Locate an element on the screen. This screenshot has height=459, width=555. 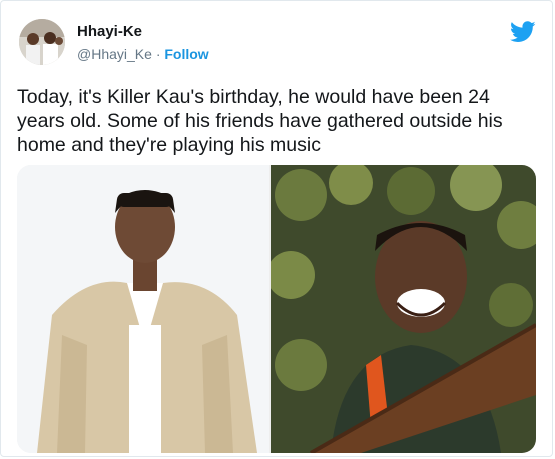
tweet-header: Hhayi-Ke @Hhayi_Ke · Follow is located at coordinates (277, 41).